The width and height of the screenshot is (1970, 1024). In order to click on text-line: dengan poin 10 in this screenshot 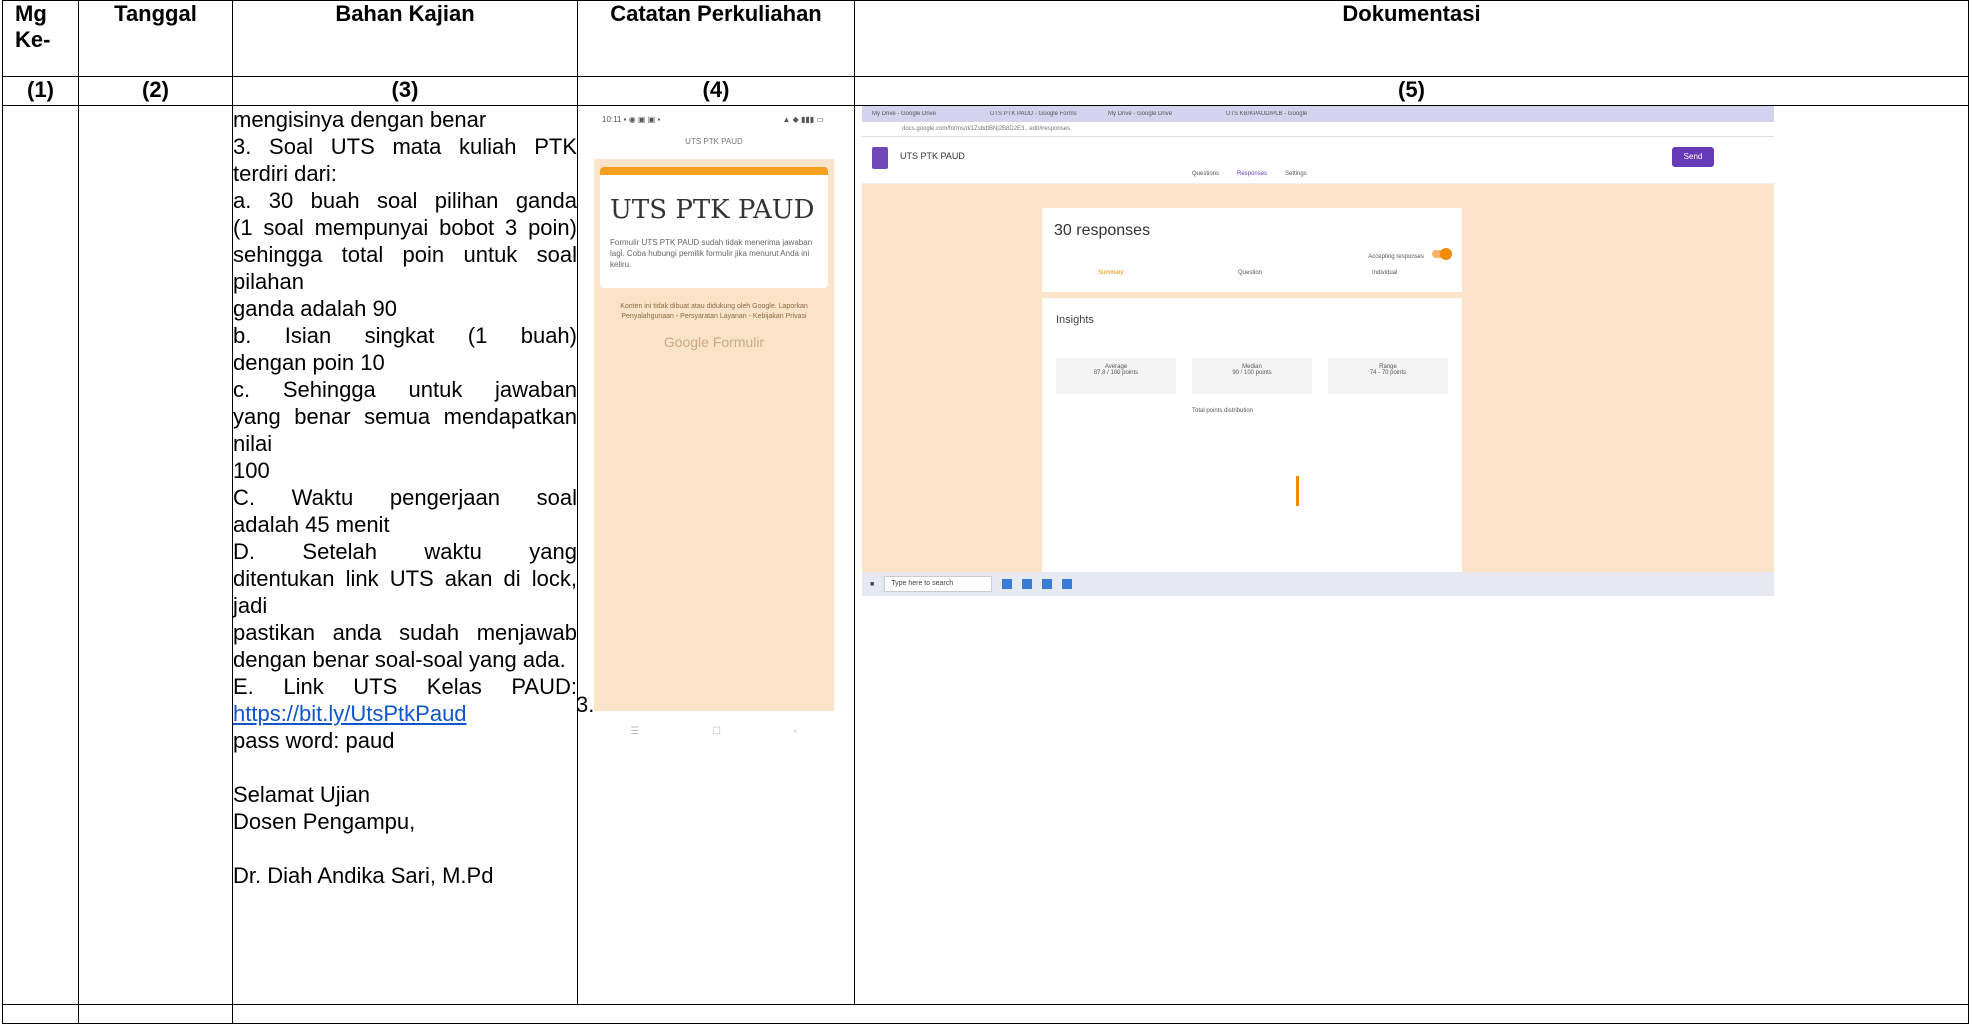, I will do `click(309, 362)`.